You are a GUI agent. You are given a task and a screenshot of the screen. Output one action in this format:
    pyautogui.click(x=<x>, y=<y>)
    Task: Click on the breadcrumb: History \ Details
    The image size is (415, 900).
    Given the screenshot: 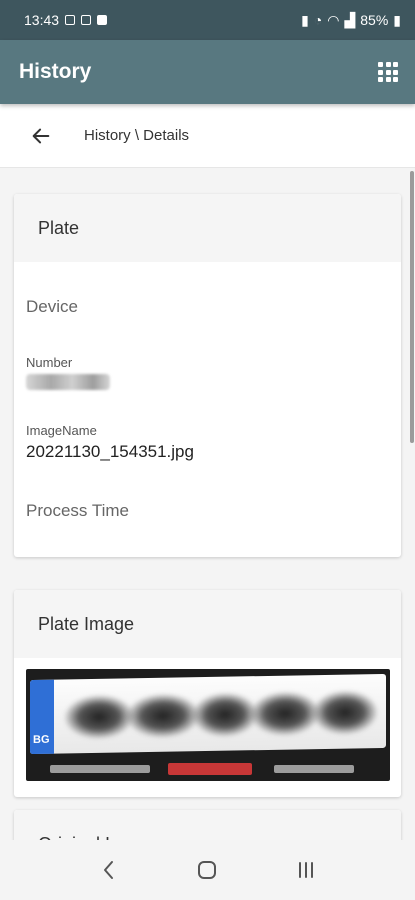 What is the action you would take?
    pyautogui.click(x=137, y=135)
    